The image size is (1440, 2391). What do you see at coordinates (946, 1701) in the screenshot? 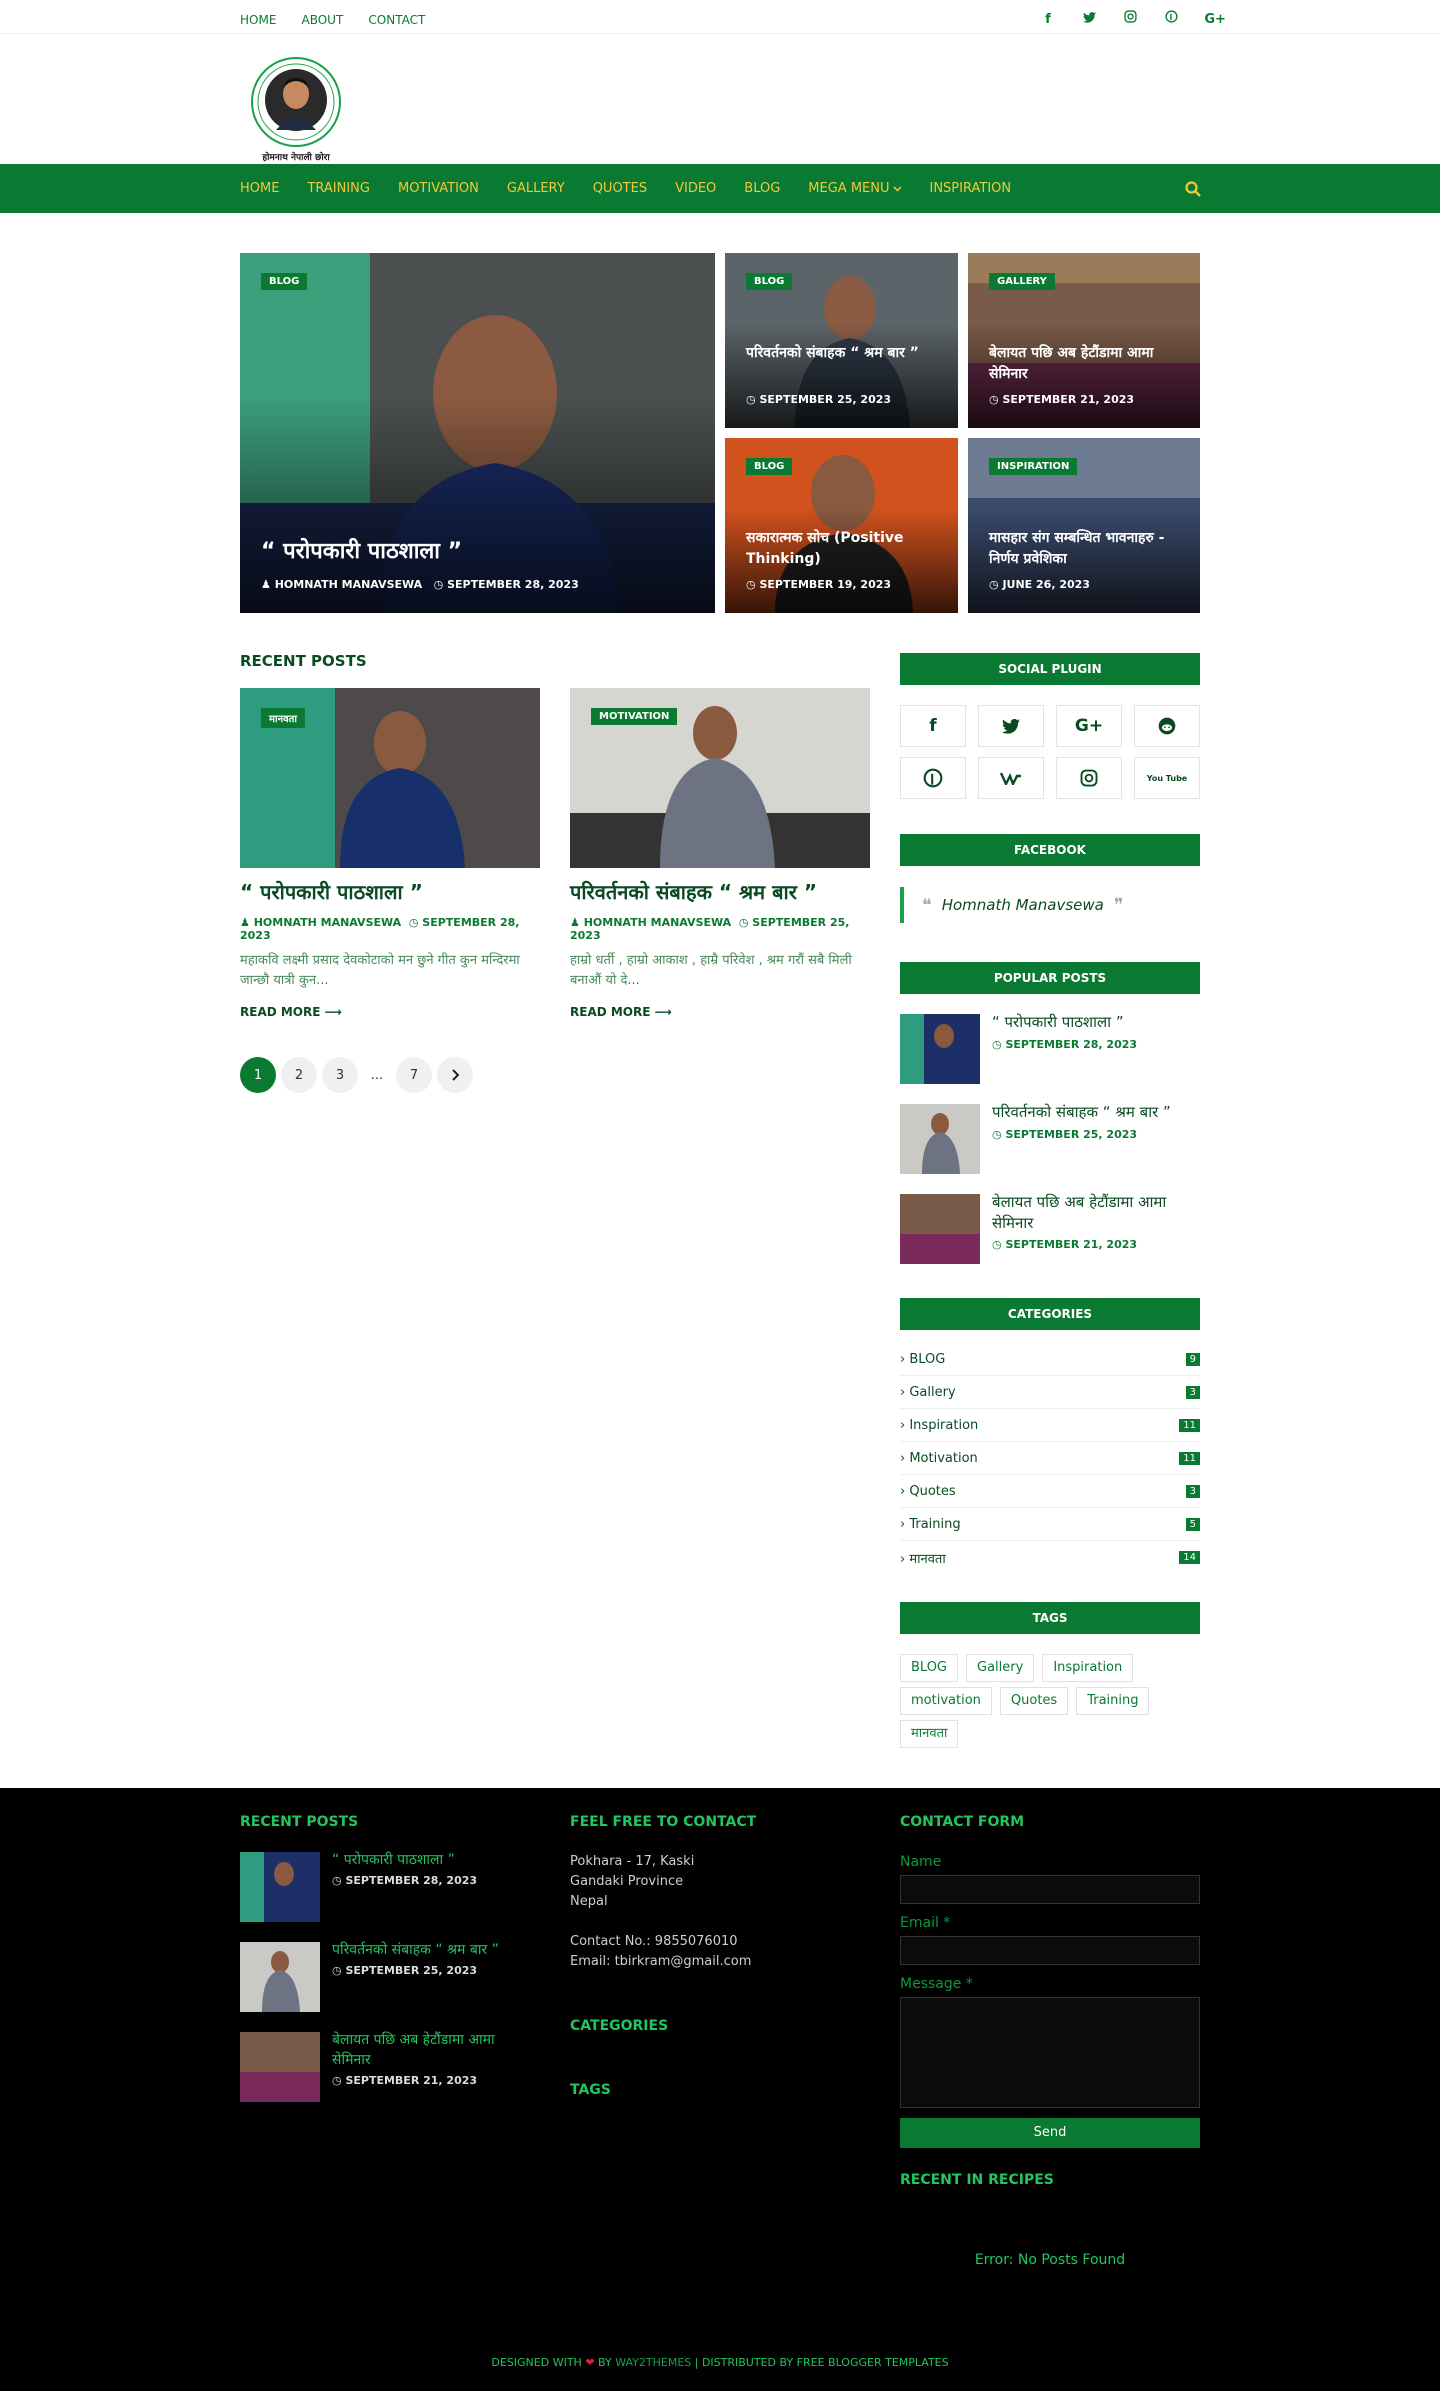
I see `tag-motivation: motivation` at bounding box center [946, 1701].